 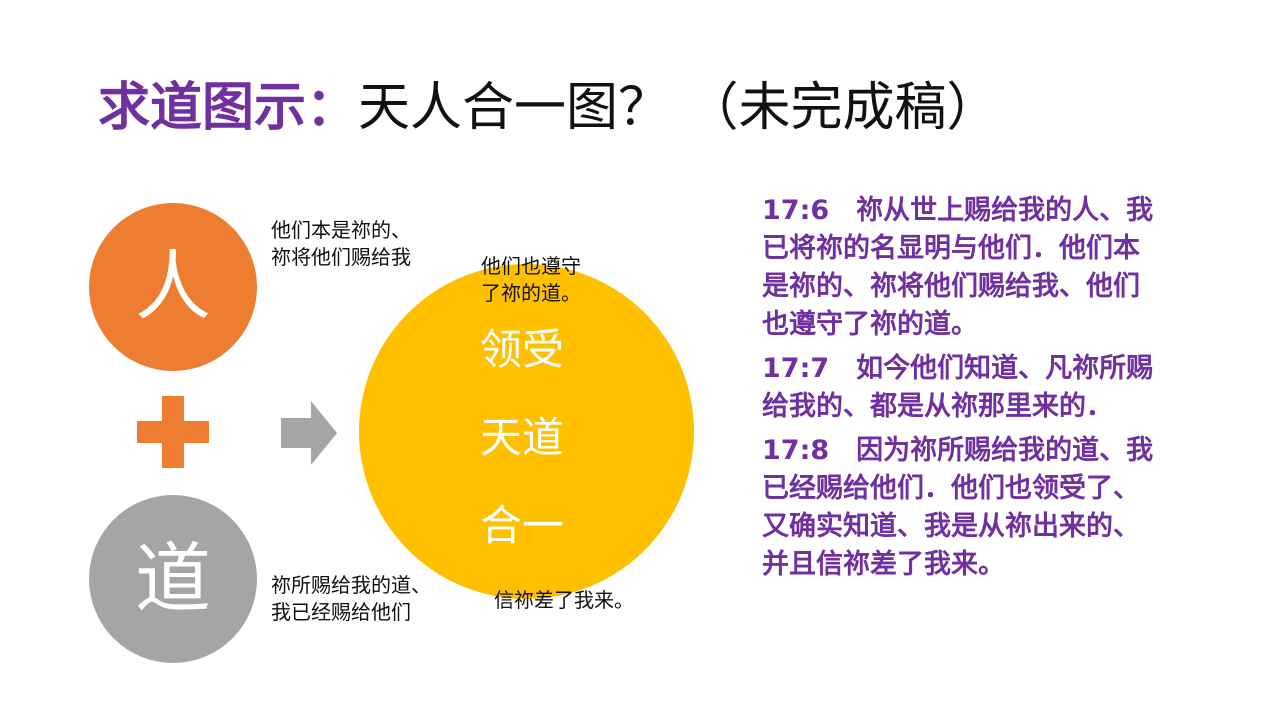 I want to click on right-arrow-icon, so click(x=309, y=433).